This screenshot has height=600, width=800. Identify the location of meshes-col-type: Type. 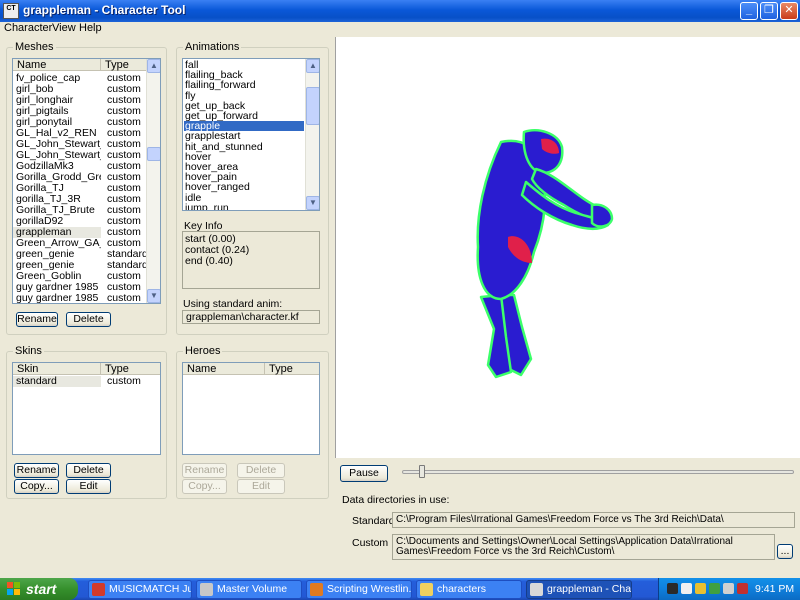
(124, 65).